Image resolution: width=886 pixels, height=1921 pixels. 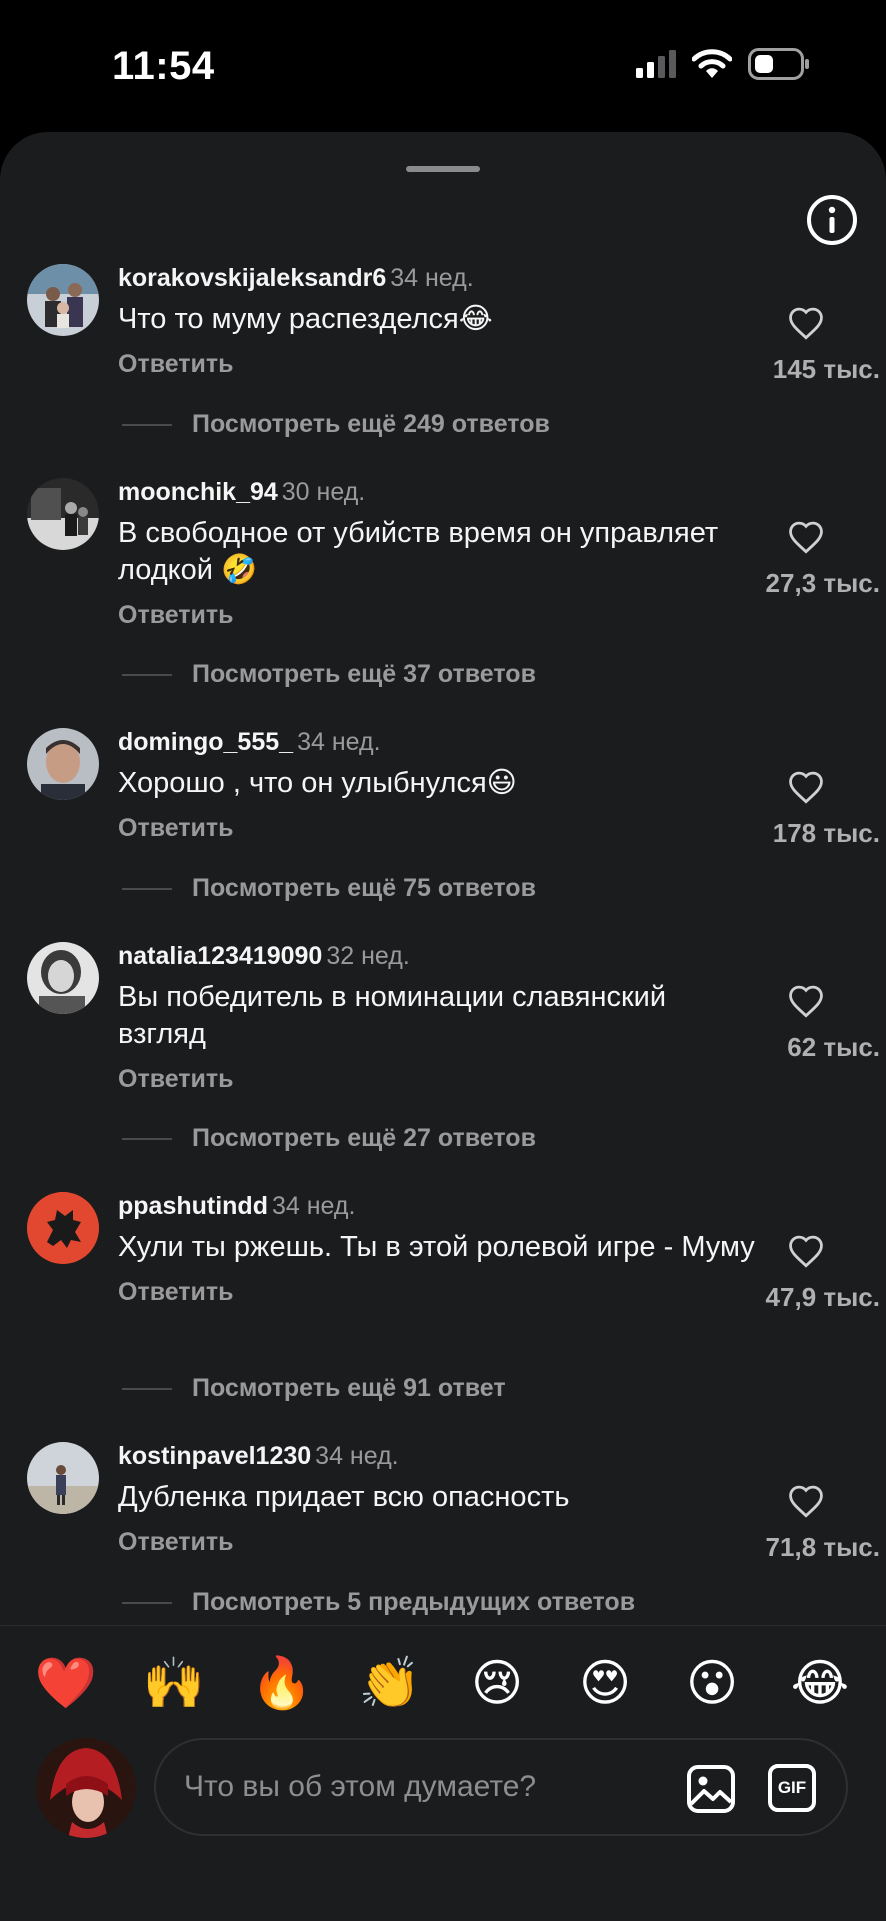 I want to click on like-control: 62 тыс., so click(x=806, y=1023).